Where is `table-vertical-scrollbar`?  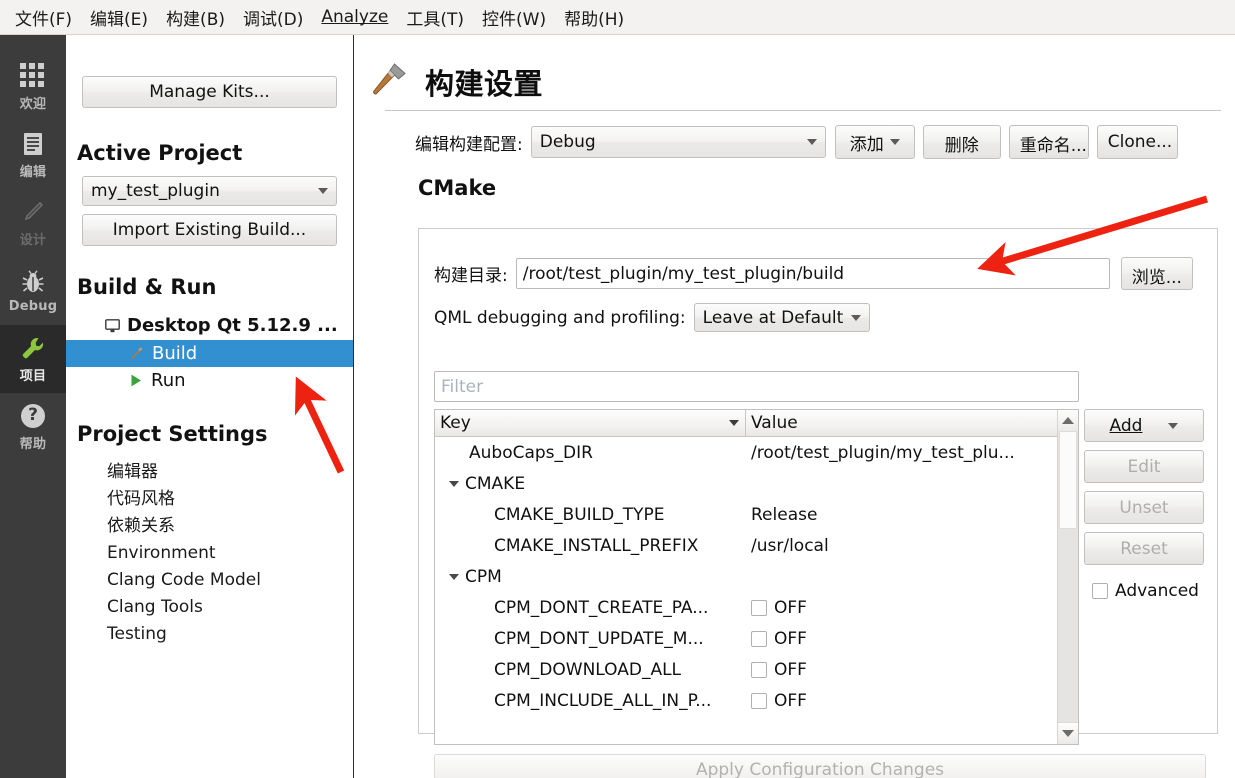
table-vertical-scrollbar is located at coordinates (1067, 577).